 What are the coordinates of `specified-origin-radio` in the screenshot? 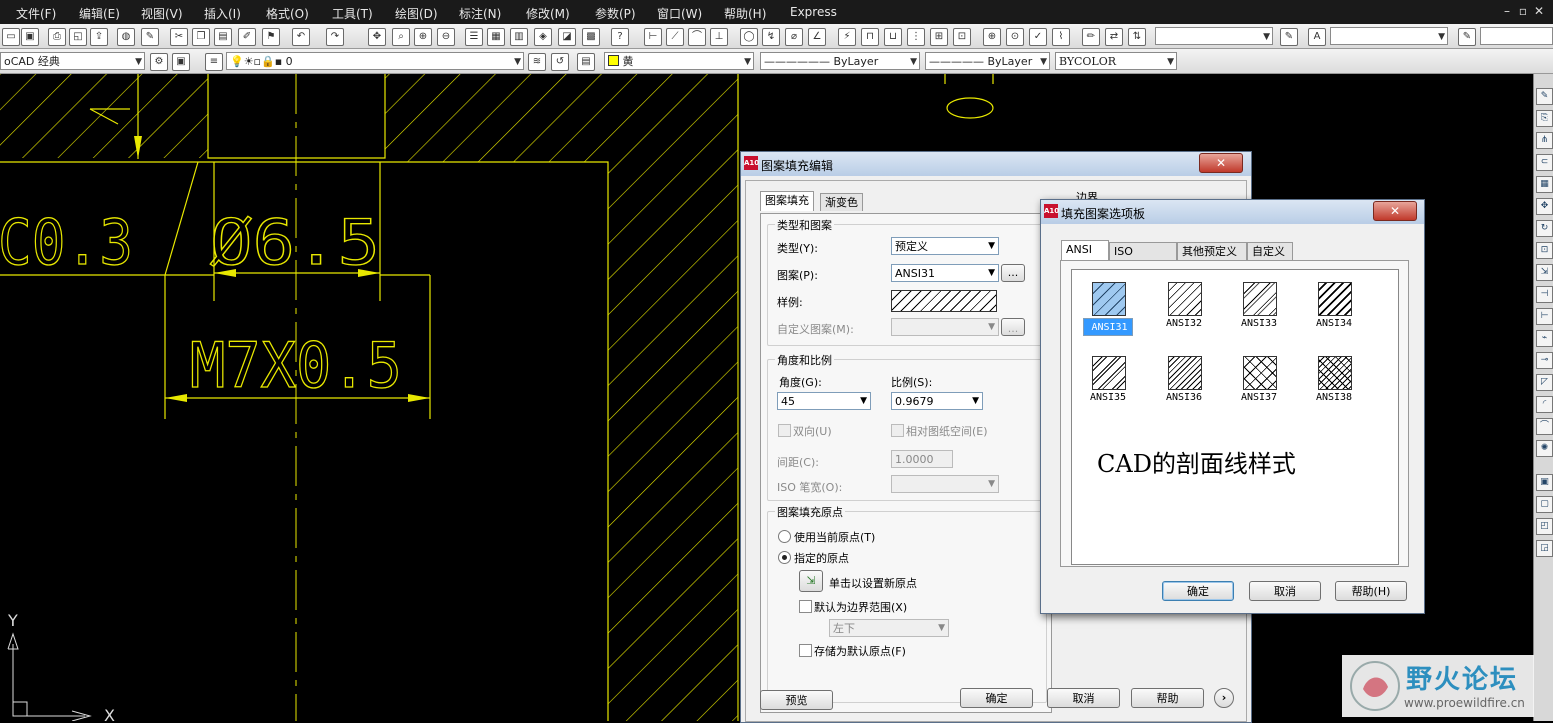 It's located at (784, 557).